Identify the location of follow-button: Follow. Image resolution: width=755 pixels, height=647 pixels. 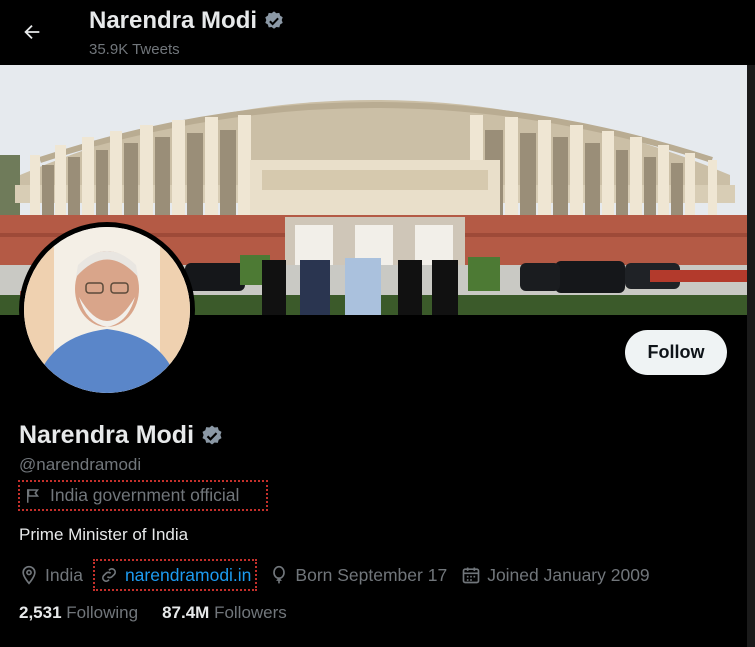
(676, 352).